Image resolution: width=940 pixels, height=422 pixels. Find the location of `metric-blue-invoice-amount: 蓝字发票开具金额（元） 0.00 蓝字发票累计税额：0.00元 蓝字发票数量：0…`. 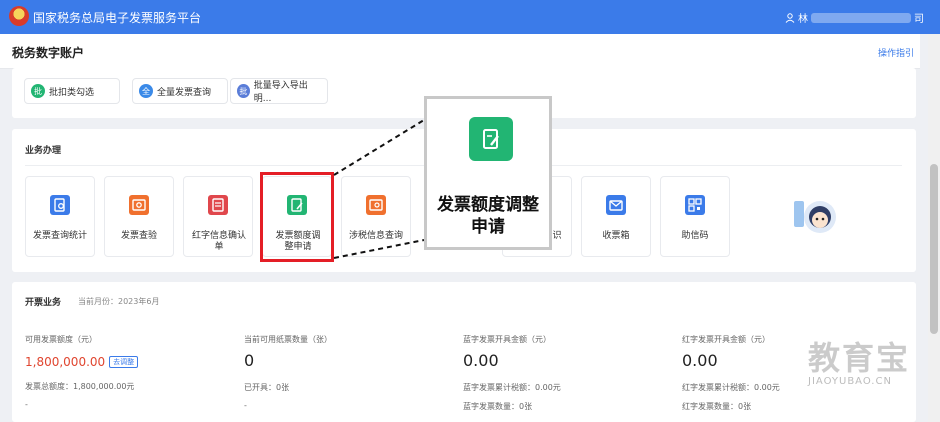

metric-blue-invoice-amount: 蓝字发票开具金额（元） 0.00 蓝字发票累计税额：0.00元 蓝字发票数量：0… is located at coordinates (512, 373).